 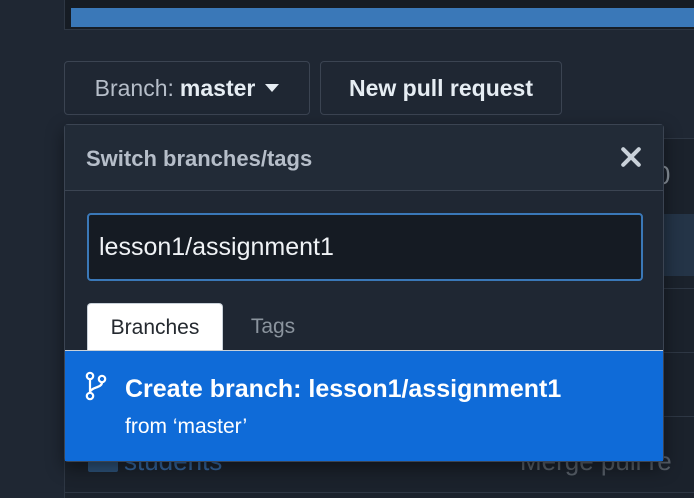 I want to click on create-branch-title: Create branch: lesson1/assignment1, so click(x=343, y=389).